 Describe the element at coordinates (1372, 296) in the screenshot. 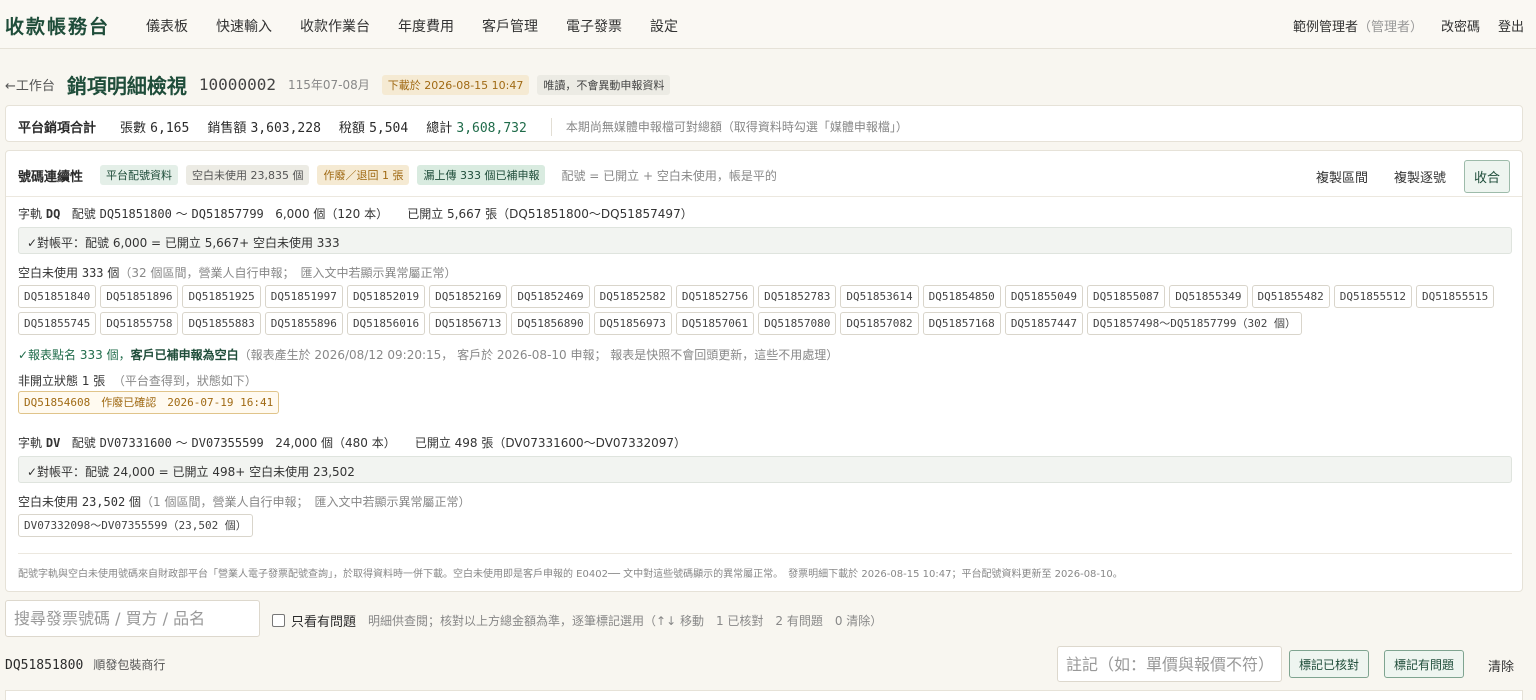

I see `blank-number-chip: DQ51855512` at that location.